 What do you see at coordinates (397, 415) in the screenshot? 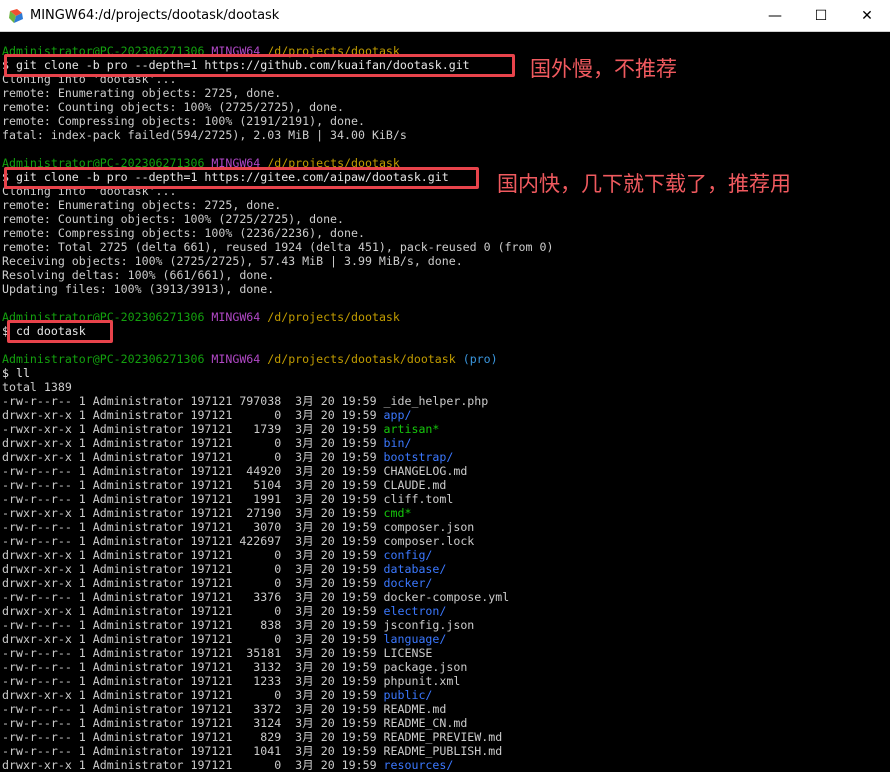
I see `file-name: app/` at bounding box center [397, 415].